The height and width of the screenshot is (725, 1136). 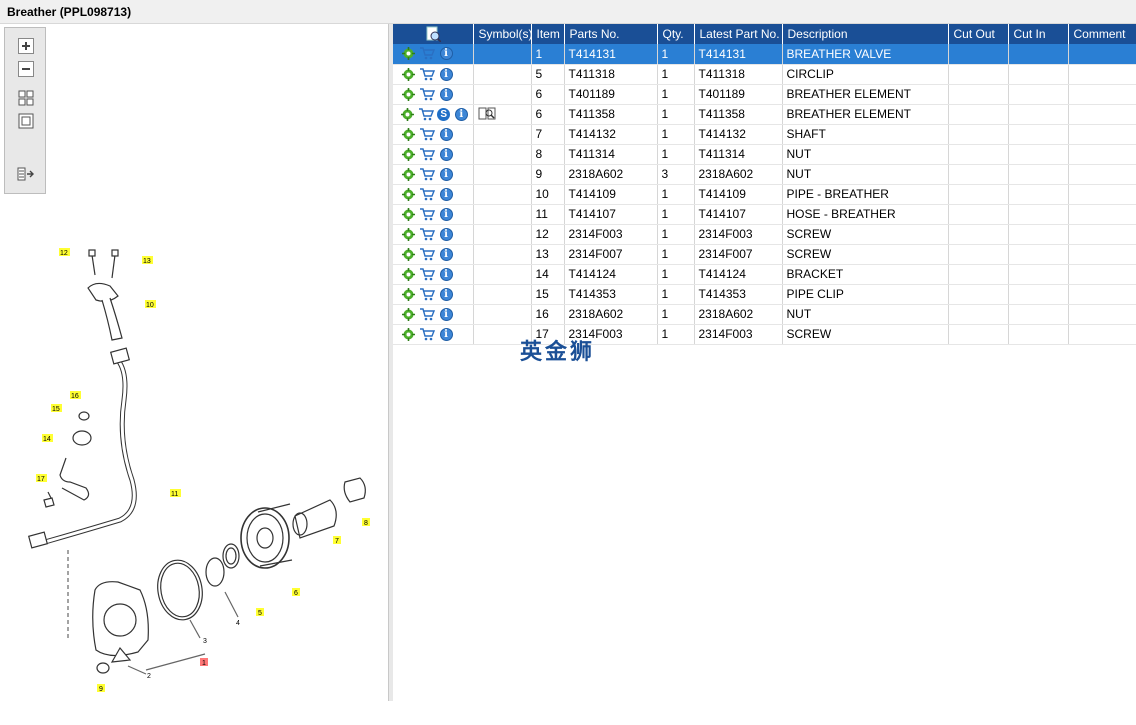 I want to click on table-row: i 7 T414132 1 T414132 SHAFT, so click(x=764, y=134).